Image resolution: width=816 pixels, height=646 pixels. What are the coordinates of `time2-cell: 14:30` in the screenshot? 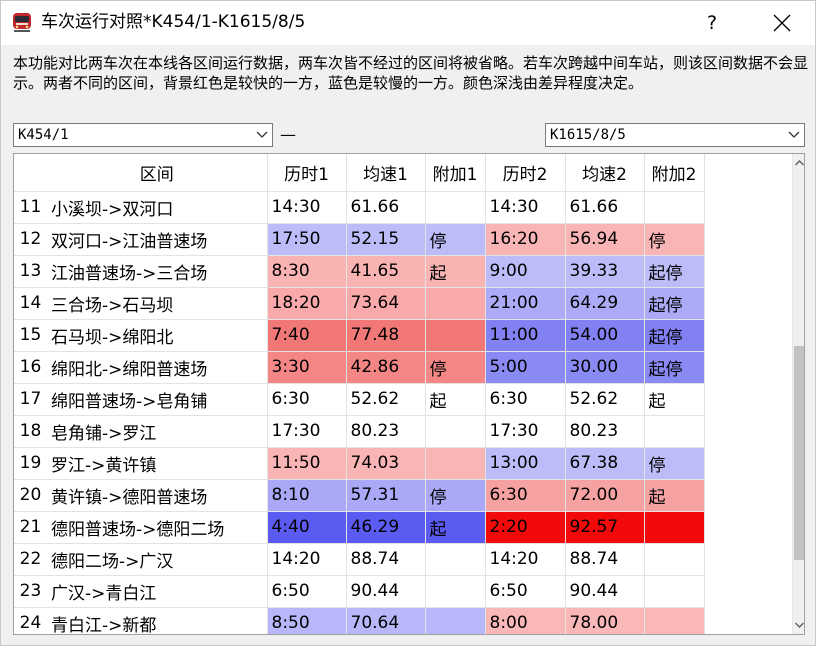 It's located at (525, 207).